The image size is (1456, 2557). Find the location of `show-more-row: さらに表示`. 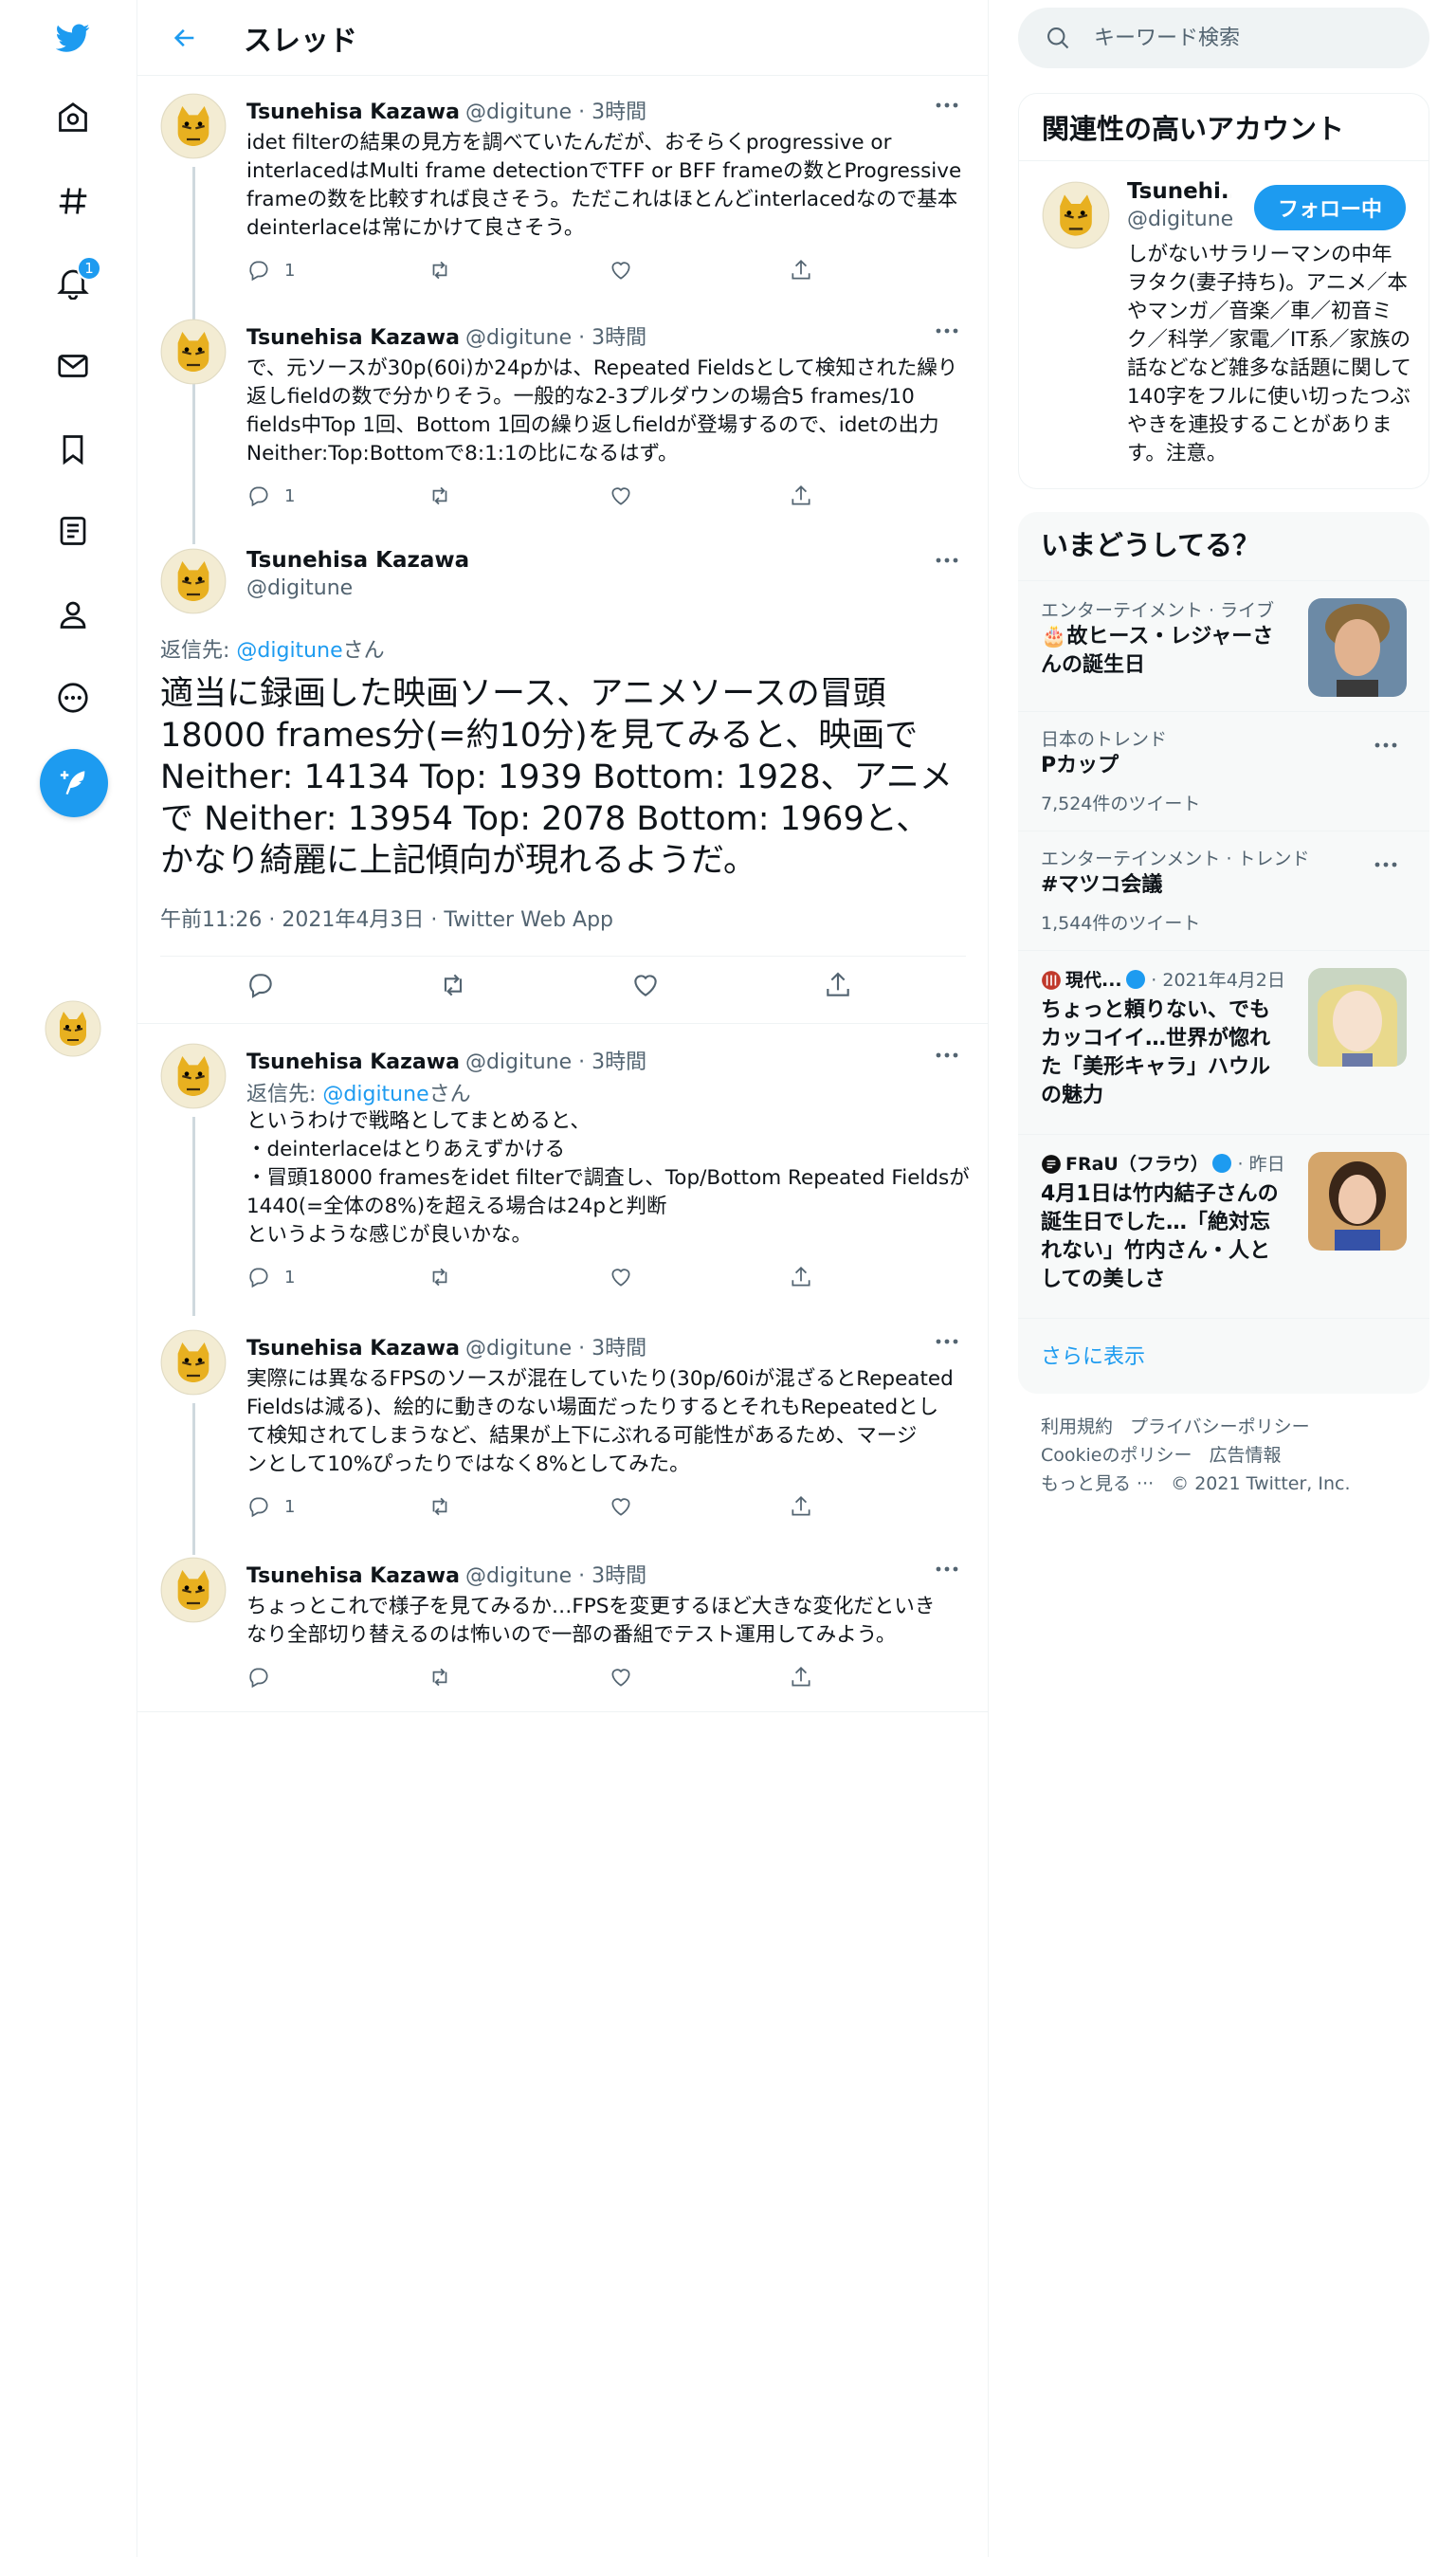

show-more-row: さらに表示 is located at coordinates (1223, 1356).